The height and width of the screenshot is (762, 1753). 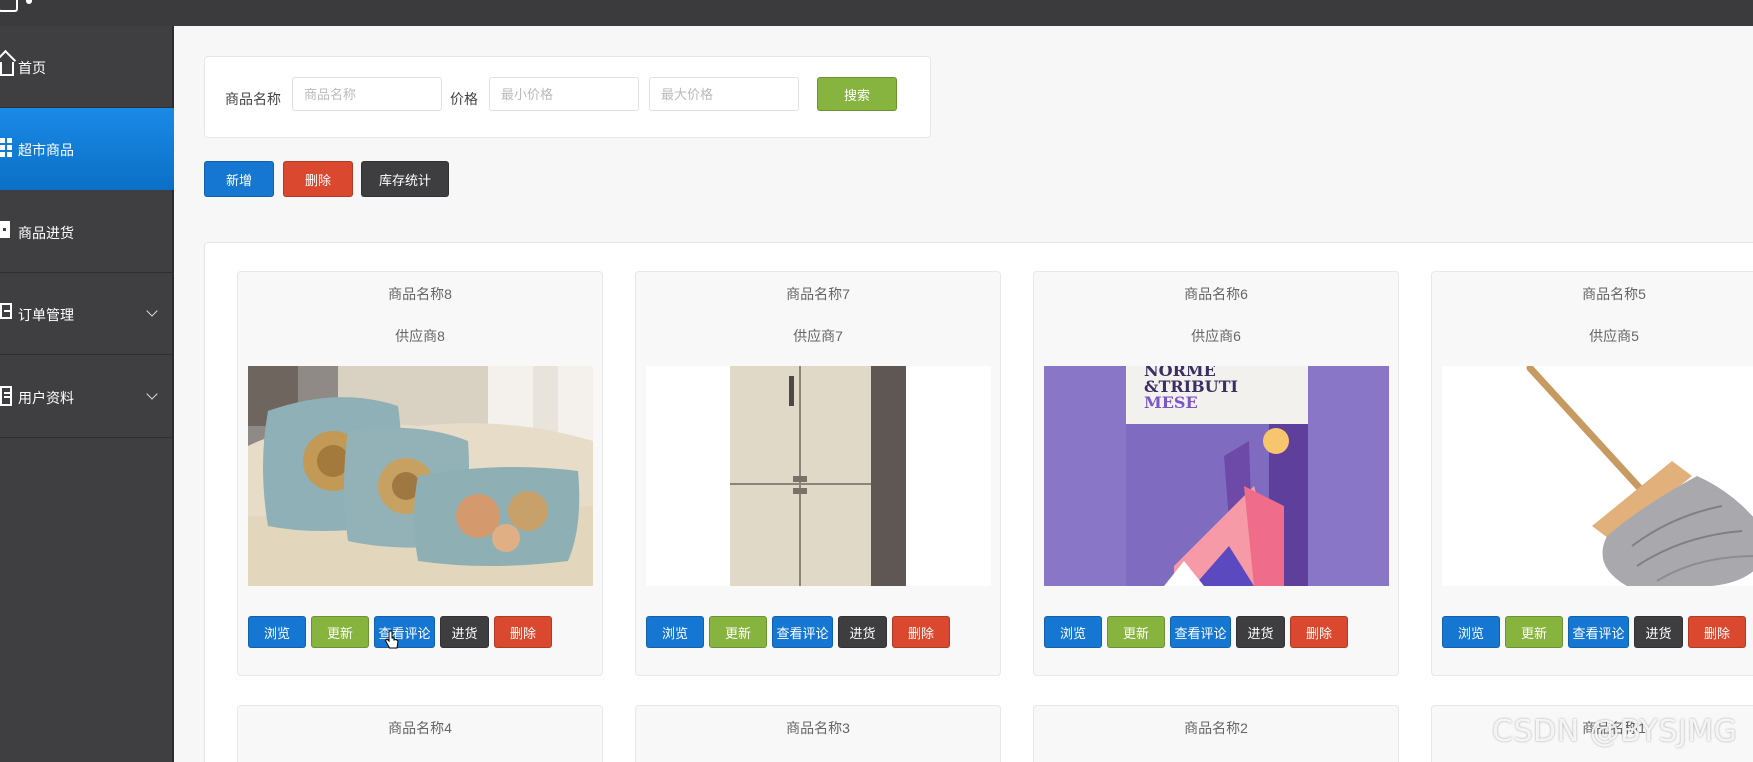 I want to click on sidebar-item-purchase: 商品进货, so click(x=87, y=232).